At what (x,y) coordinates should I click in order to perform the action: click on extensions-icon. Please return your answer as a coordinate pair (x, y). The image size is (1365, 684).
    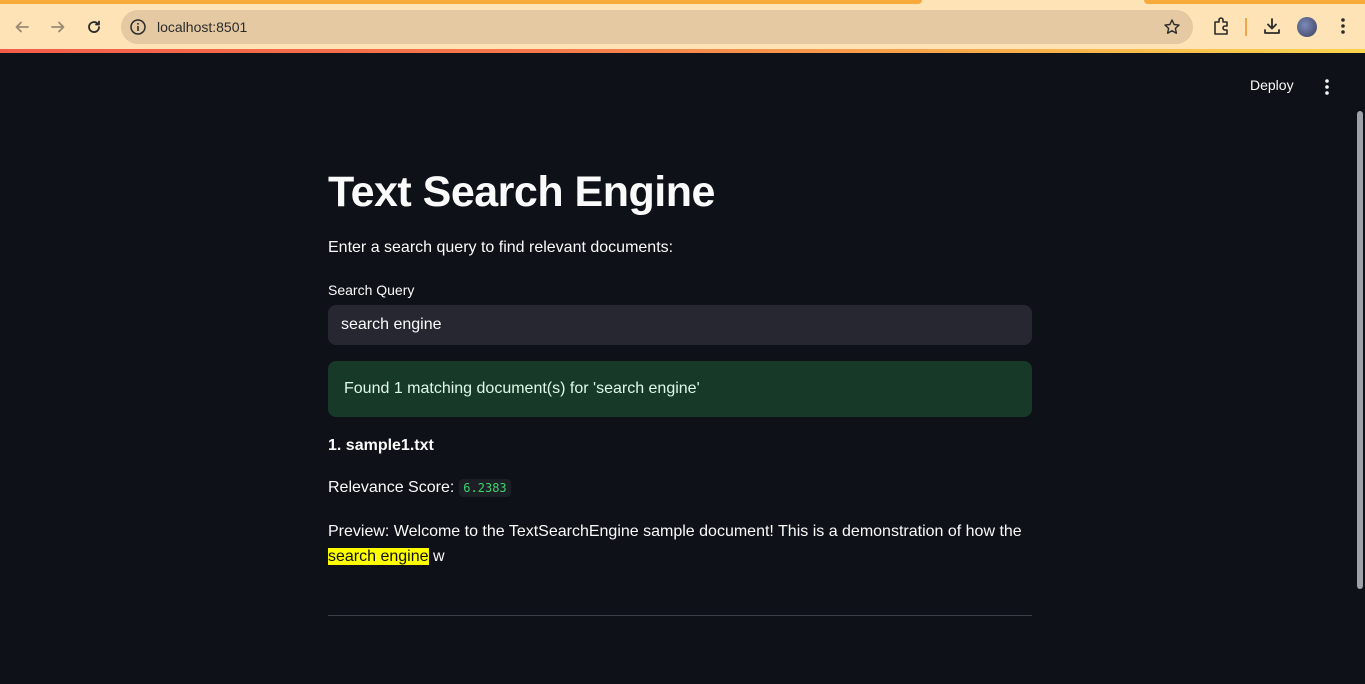
    Looking at the image, I should click on (1221, 28).